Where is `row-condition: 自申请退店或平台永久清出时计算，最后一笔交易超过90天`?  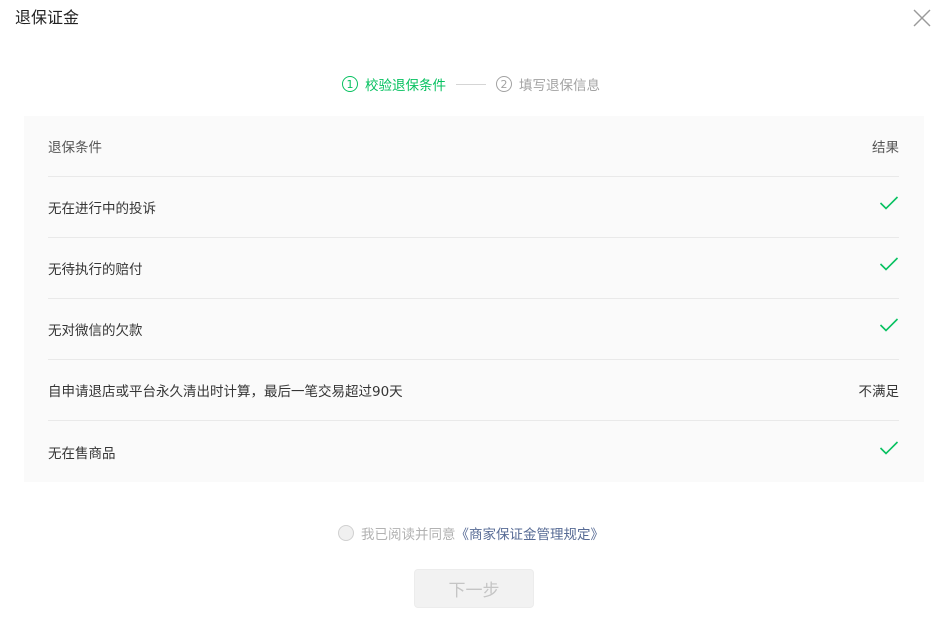 row-condition: 自申请退店或平台永久清出时计算，最后一笔交易超过90天 is located at coordinates (225, 392).